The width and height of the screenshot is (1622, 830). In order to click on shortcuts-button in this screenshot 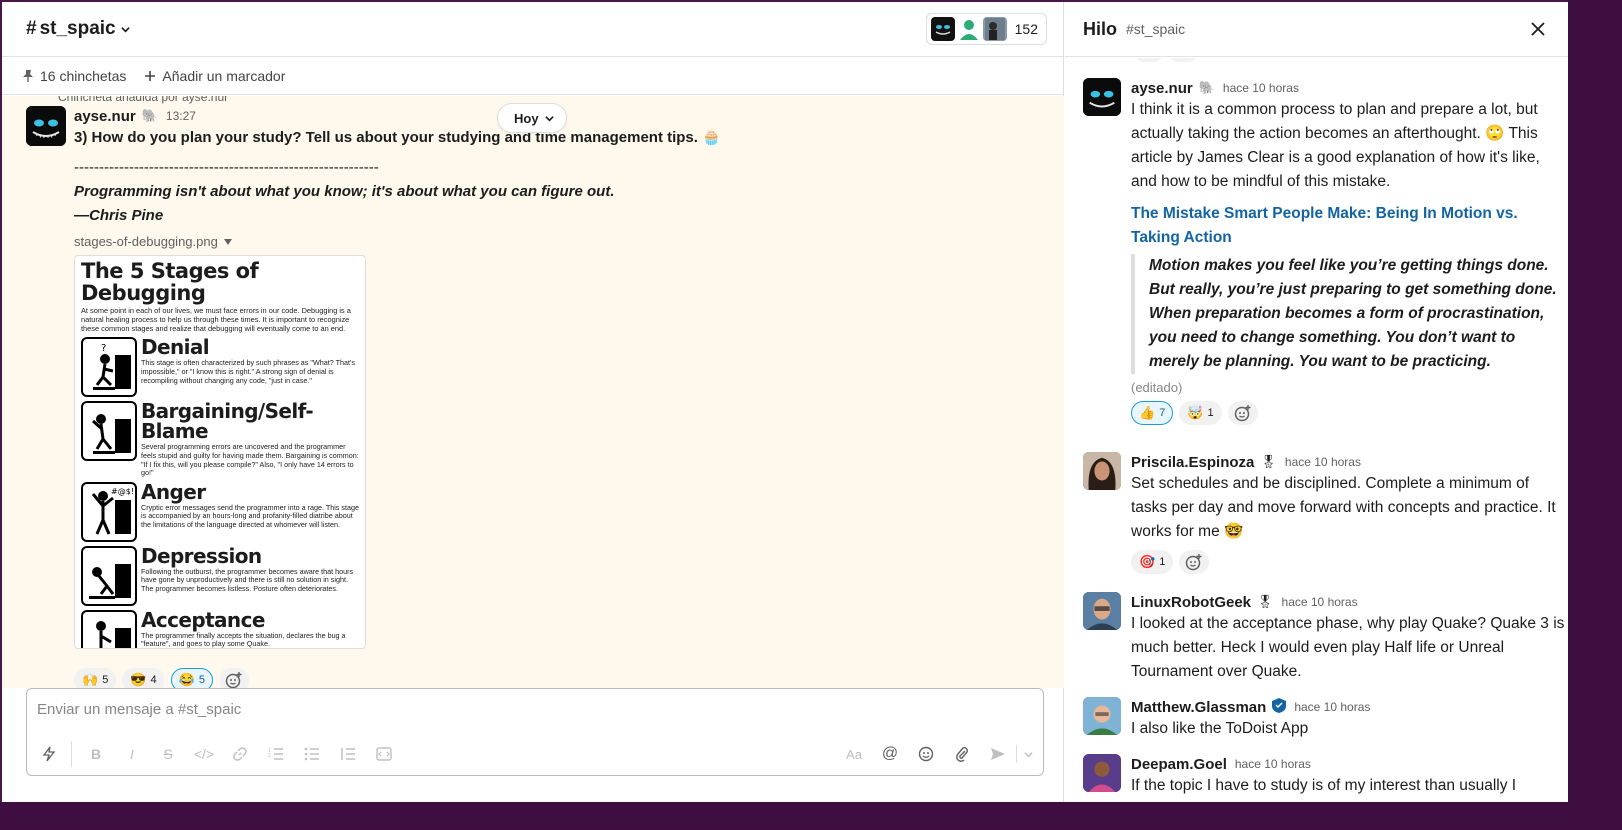, I will do `click(49, 754)`.